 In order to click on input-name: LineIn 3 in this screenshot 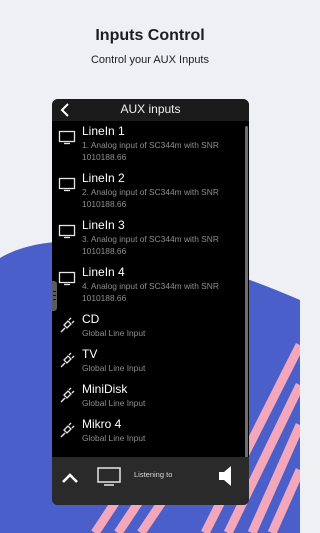, I will do `click(103, 225)`.